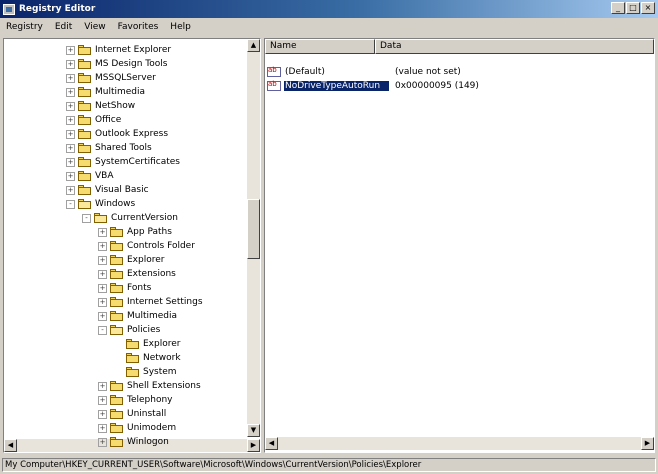 Image resolution: width=658 pixels, height=474 pixels. What do you see at coordinates (648, 8) in the screenshot?
I see `close-icon: ×` at bounding box center [648, 8].